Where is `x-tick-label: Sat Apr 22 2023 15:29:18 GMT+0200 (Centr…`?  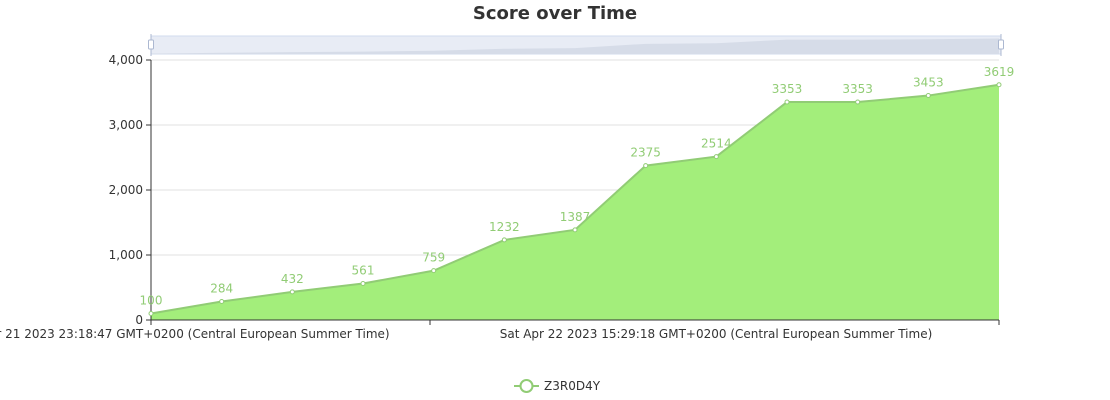
x-tick-label: Sat Apr 22 2023 15:29:18 GMT+0200 (Centr… is located at coordinates (716, 334).